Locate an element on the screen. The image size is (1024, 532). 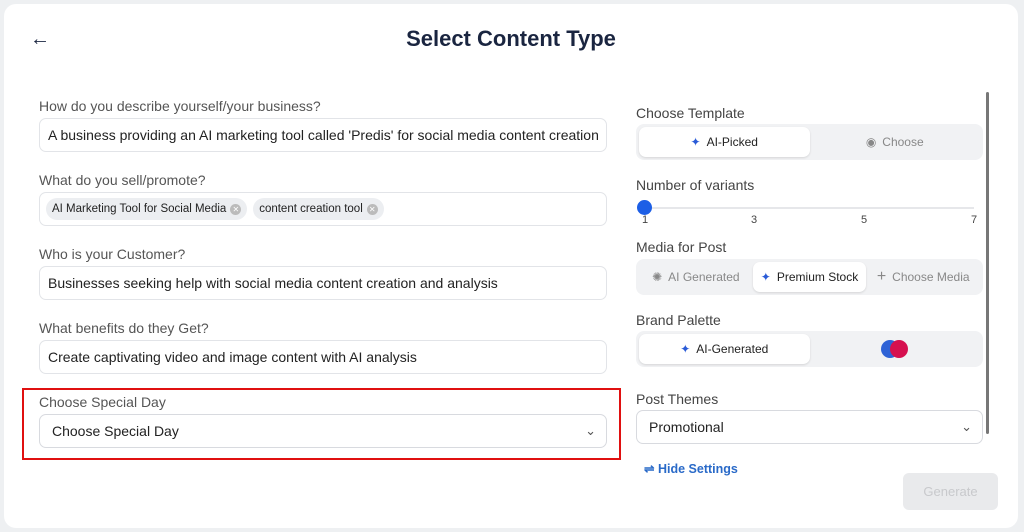
palette-label: Brand Palette is located at coordinates (678, 320).